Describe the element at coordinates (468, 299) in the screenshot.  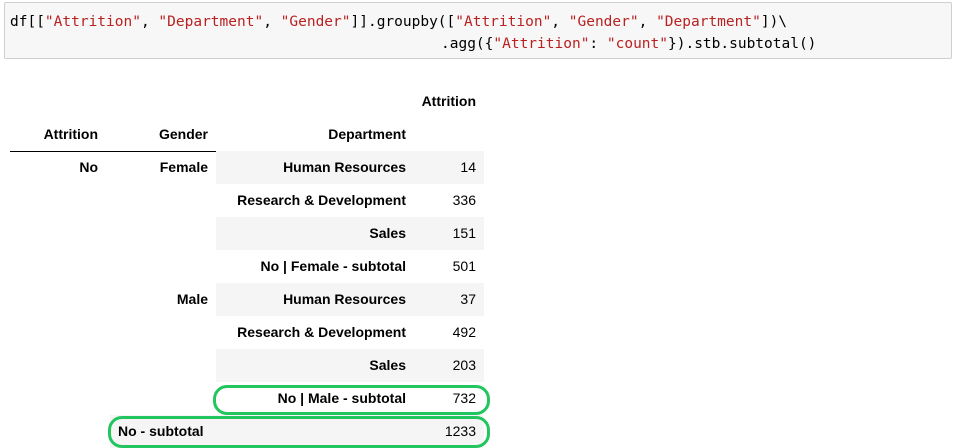
I see `row-value: 37` at that location.